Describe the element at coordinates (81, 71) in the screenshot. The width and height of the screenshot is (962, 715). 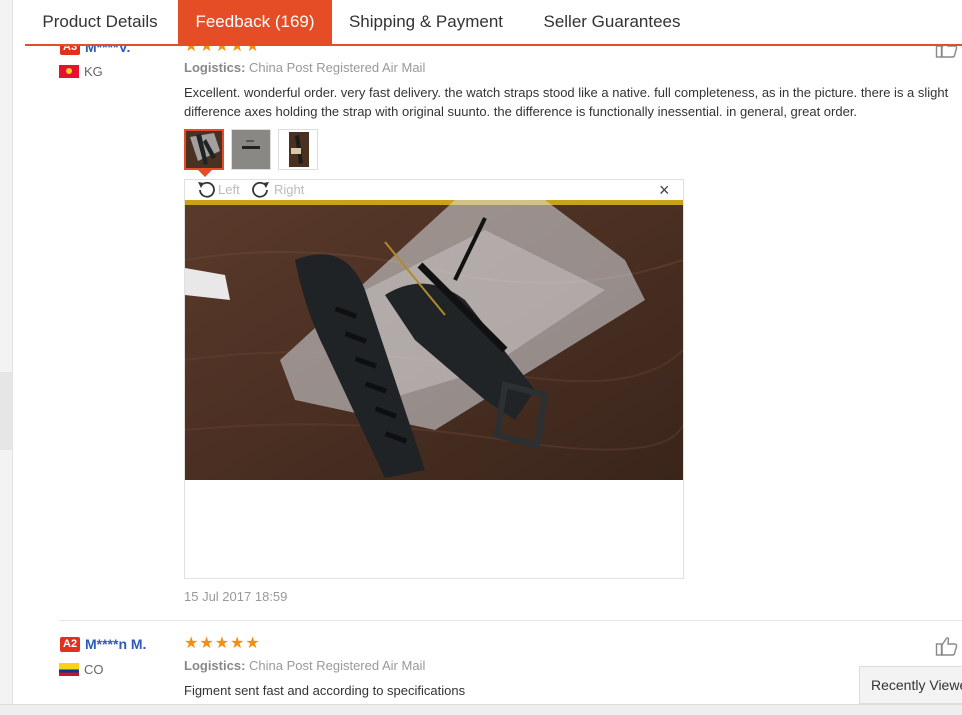
I see `buyer-country: KG` at that location.